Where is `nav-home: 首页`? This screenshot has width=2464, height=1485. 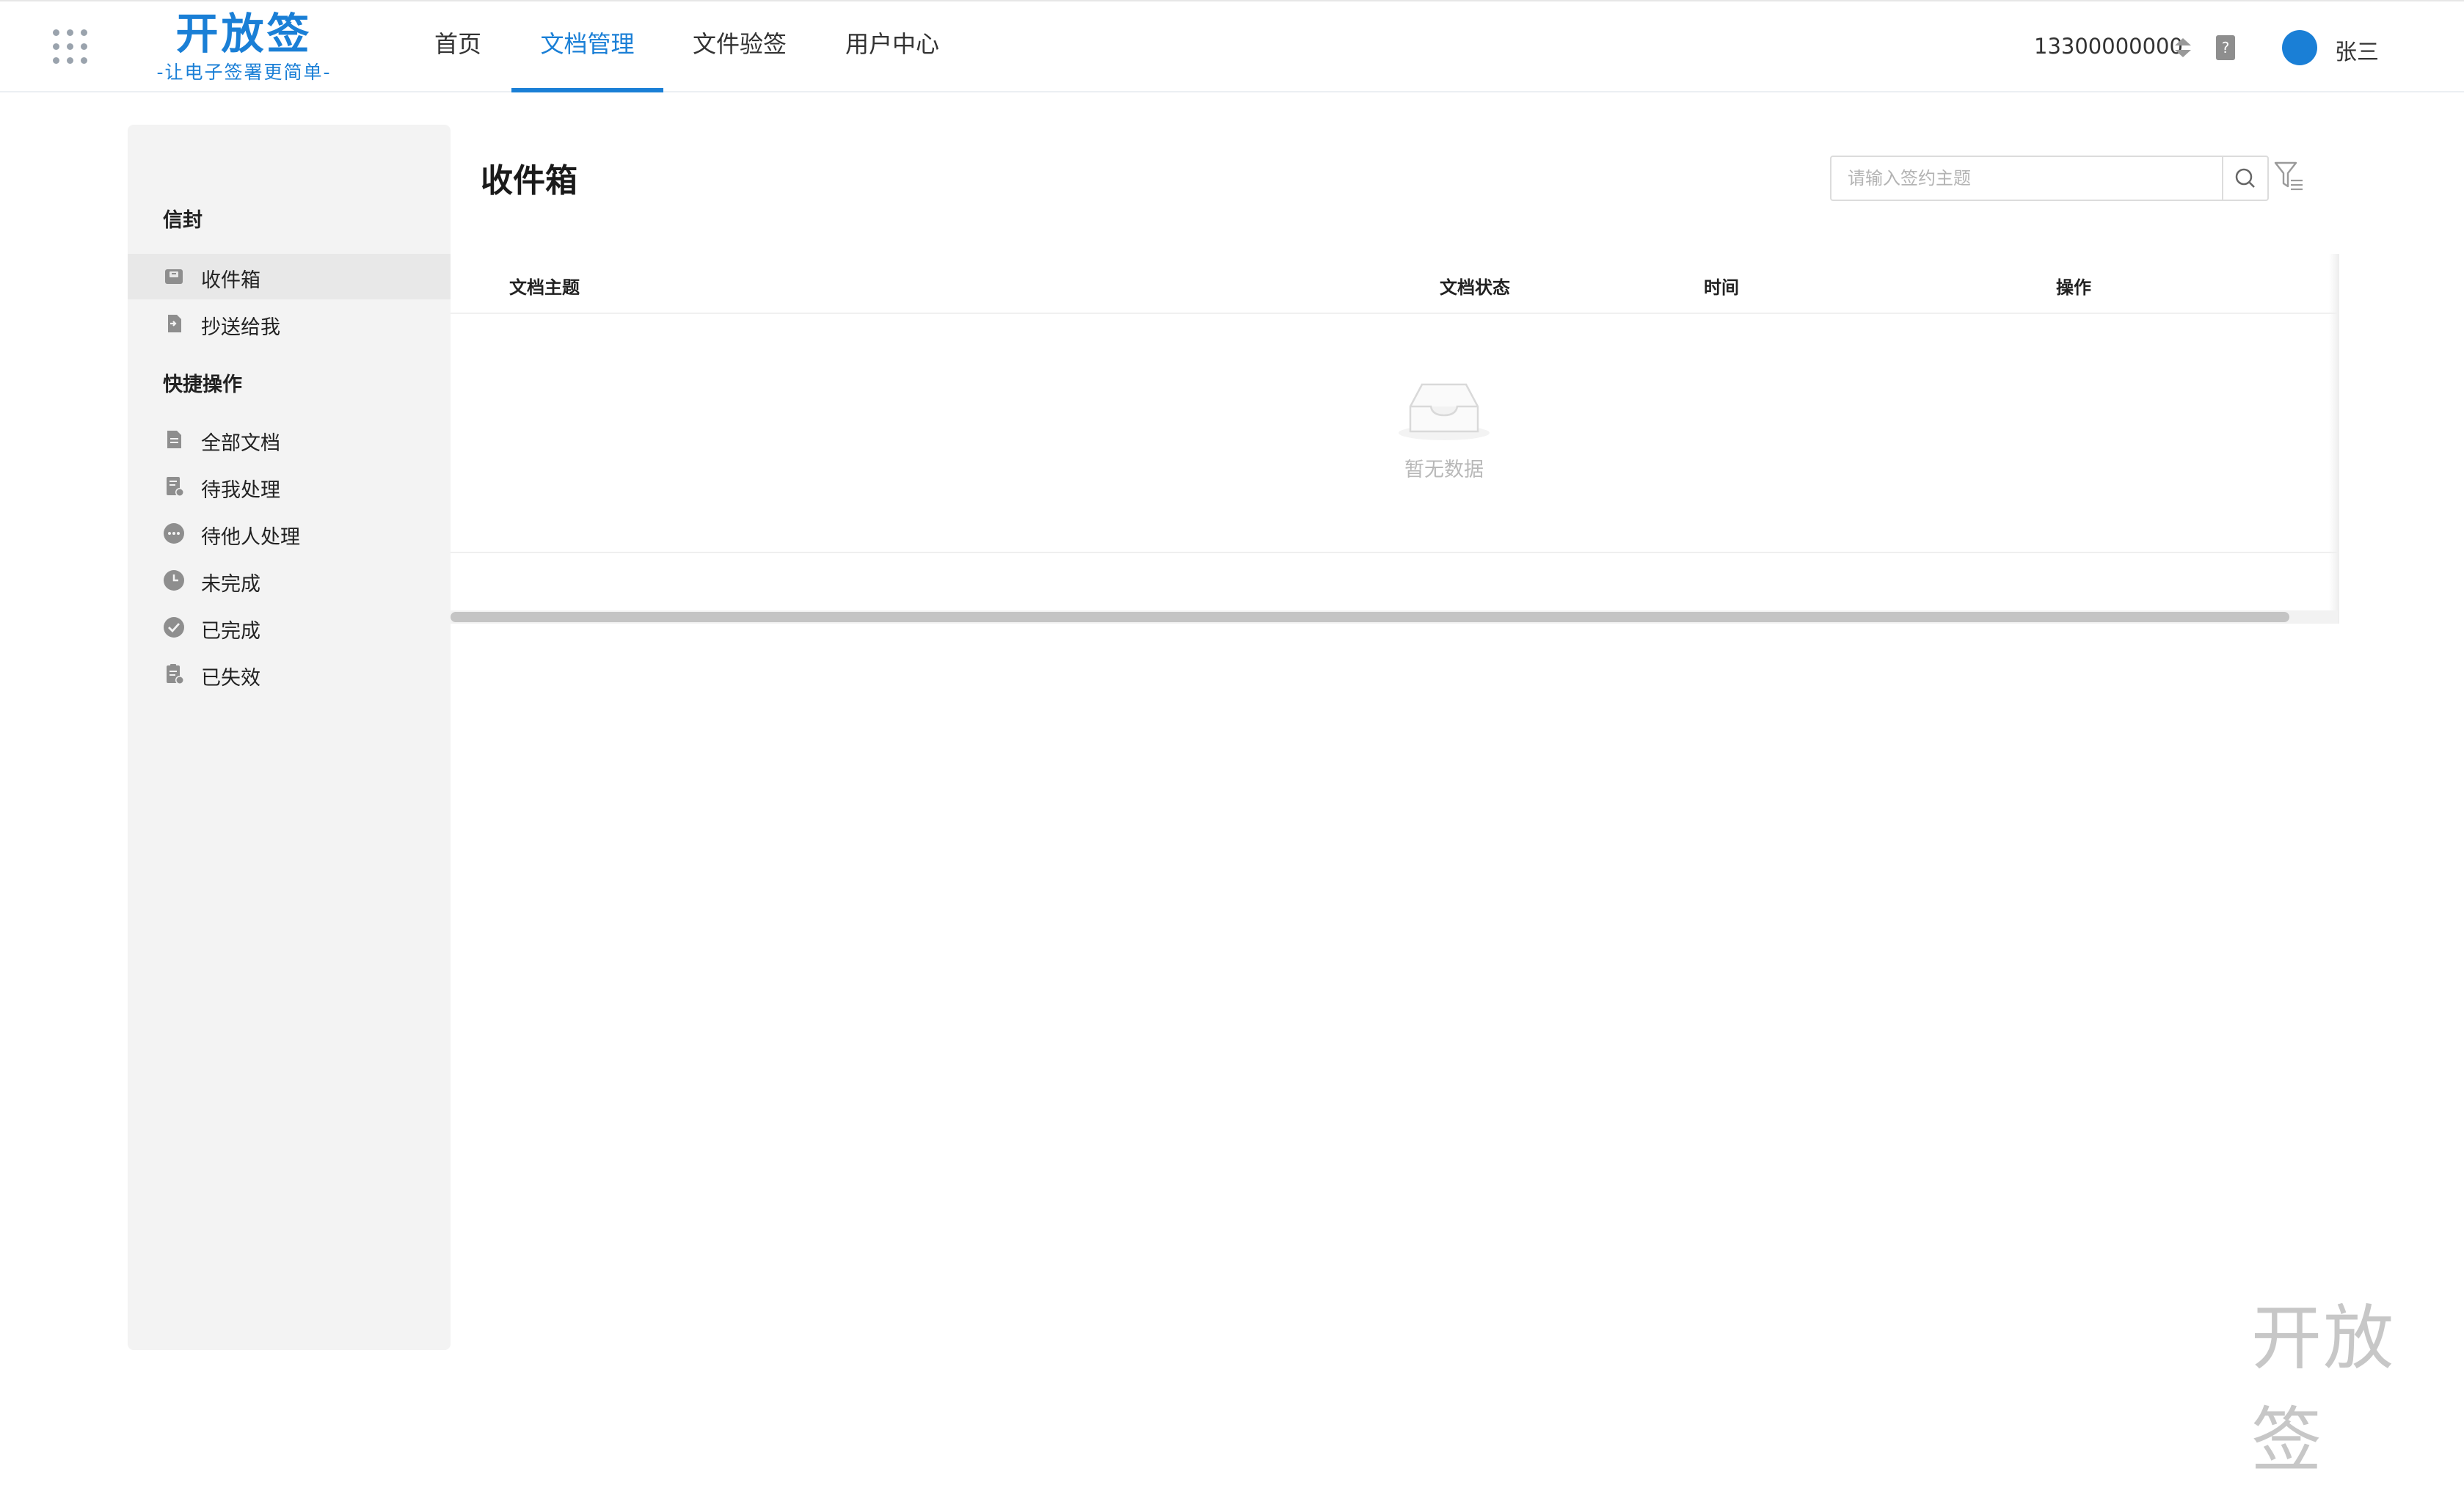
nav-home: 首页 is located at coordinates (458, 46).